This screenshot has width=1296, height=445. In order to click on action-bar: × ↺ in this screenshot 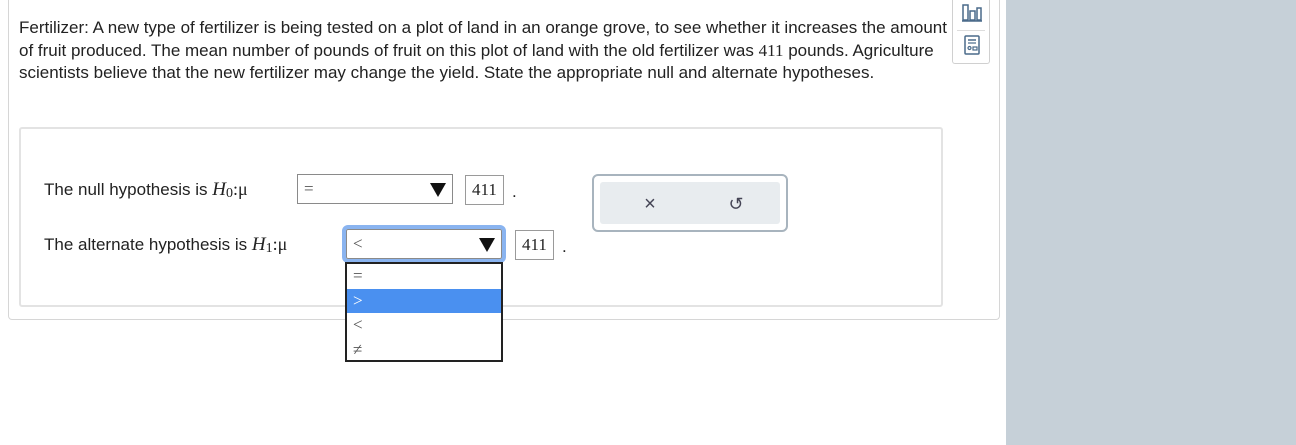, I will do `click(690, 203)`.